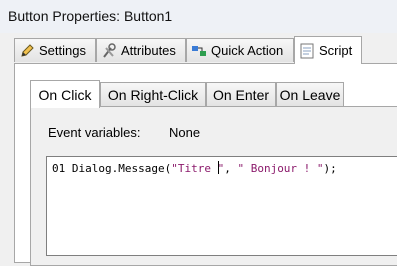  Describe the element at coordinates (198, 16) in the screenshot. I see `title-bar: Button Properties: Button1` at that location.